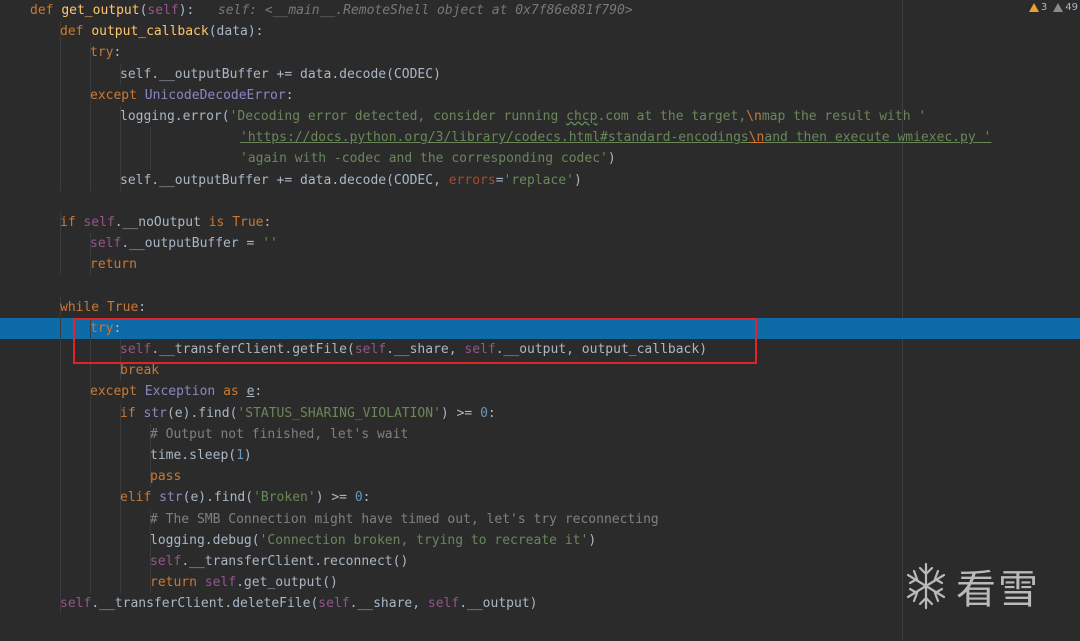 This screenshot has width=1080, height=641. Describe the element at coordinates (540, 32) in the screenshot. I see `code-line: def output_callback(data):` at that location.